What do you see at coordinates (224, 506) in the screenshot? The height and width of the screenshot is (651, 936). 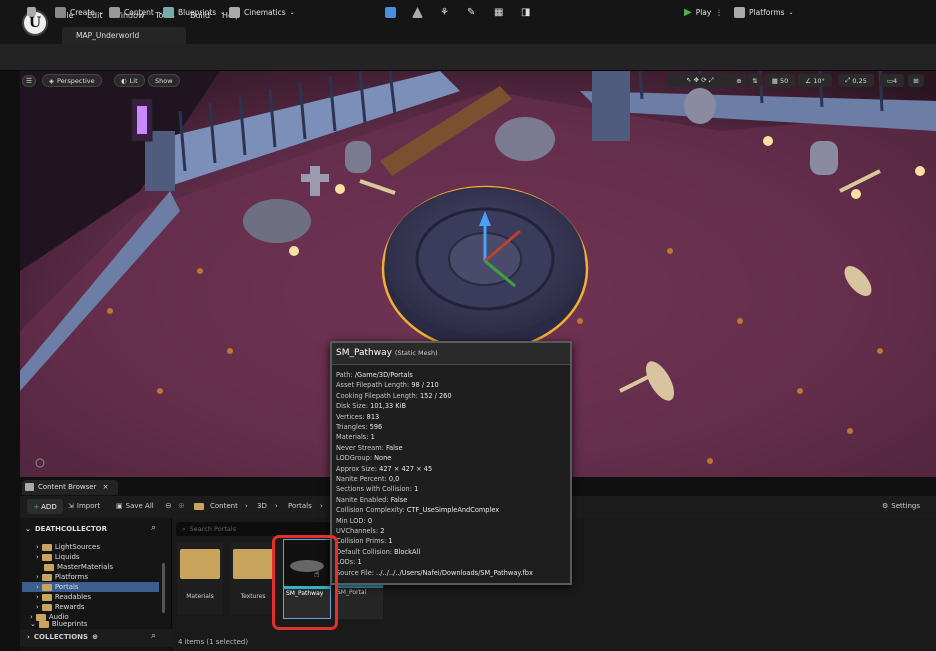 I see `breadcrumb-content: Content` at bounding box center [224, 506].